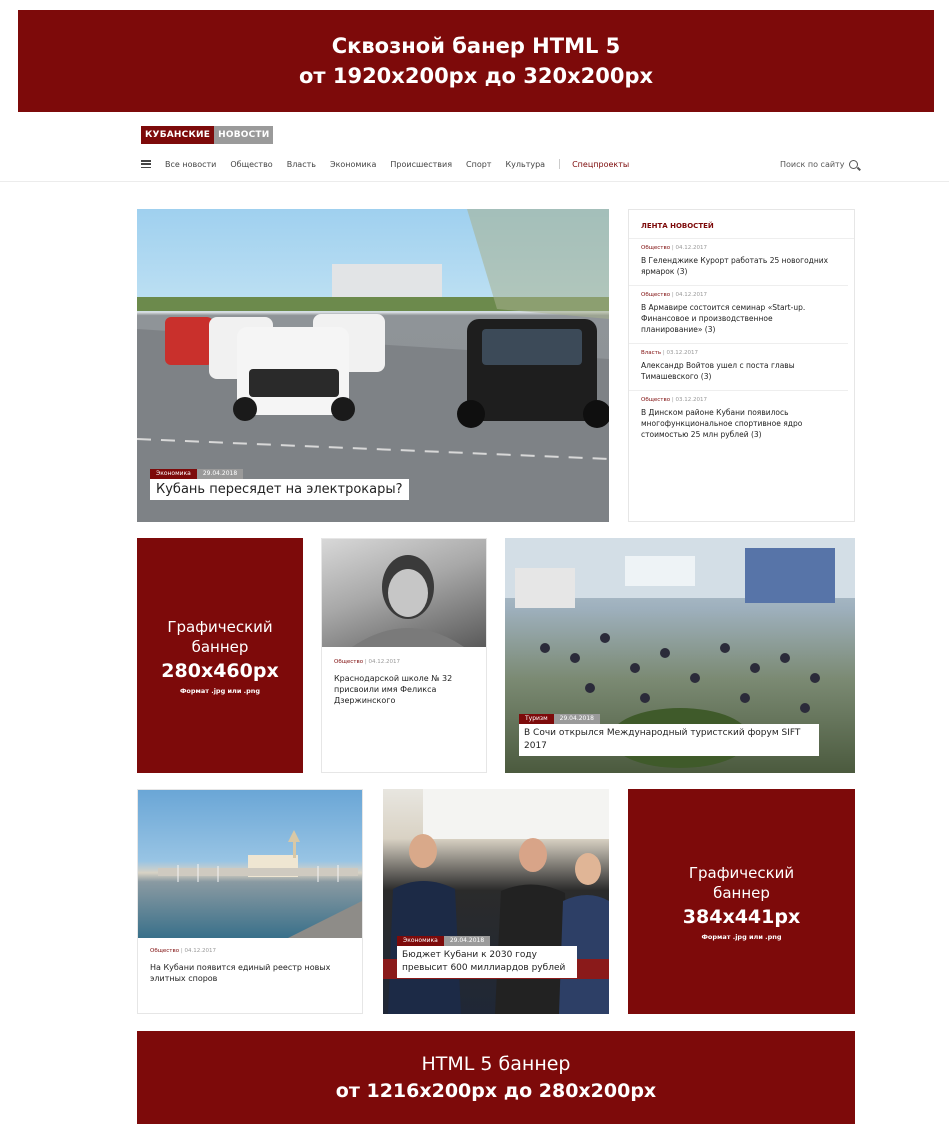 The height and width of the screenshot is (1124, 949). What do you see at coordinates (560, 164) in the screenshot?
I see `nav-divider` at bounding box center [560, 164].